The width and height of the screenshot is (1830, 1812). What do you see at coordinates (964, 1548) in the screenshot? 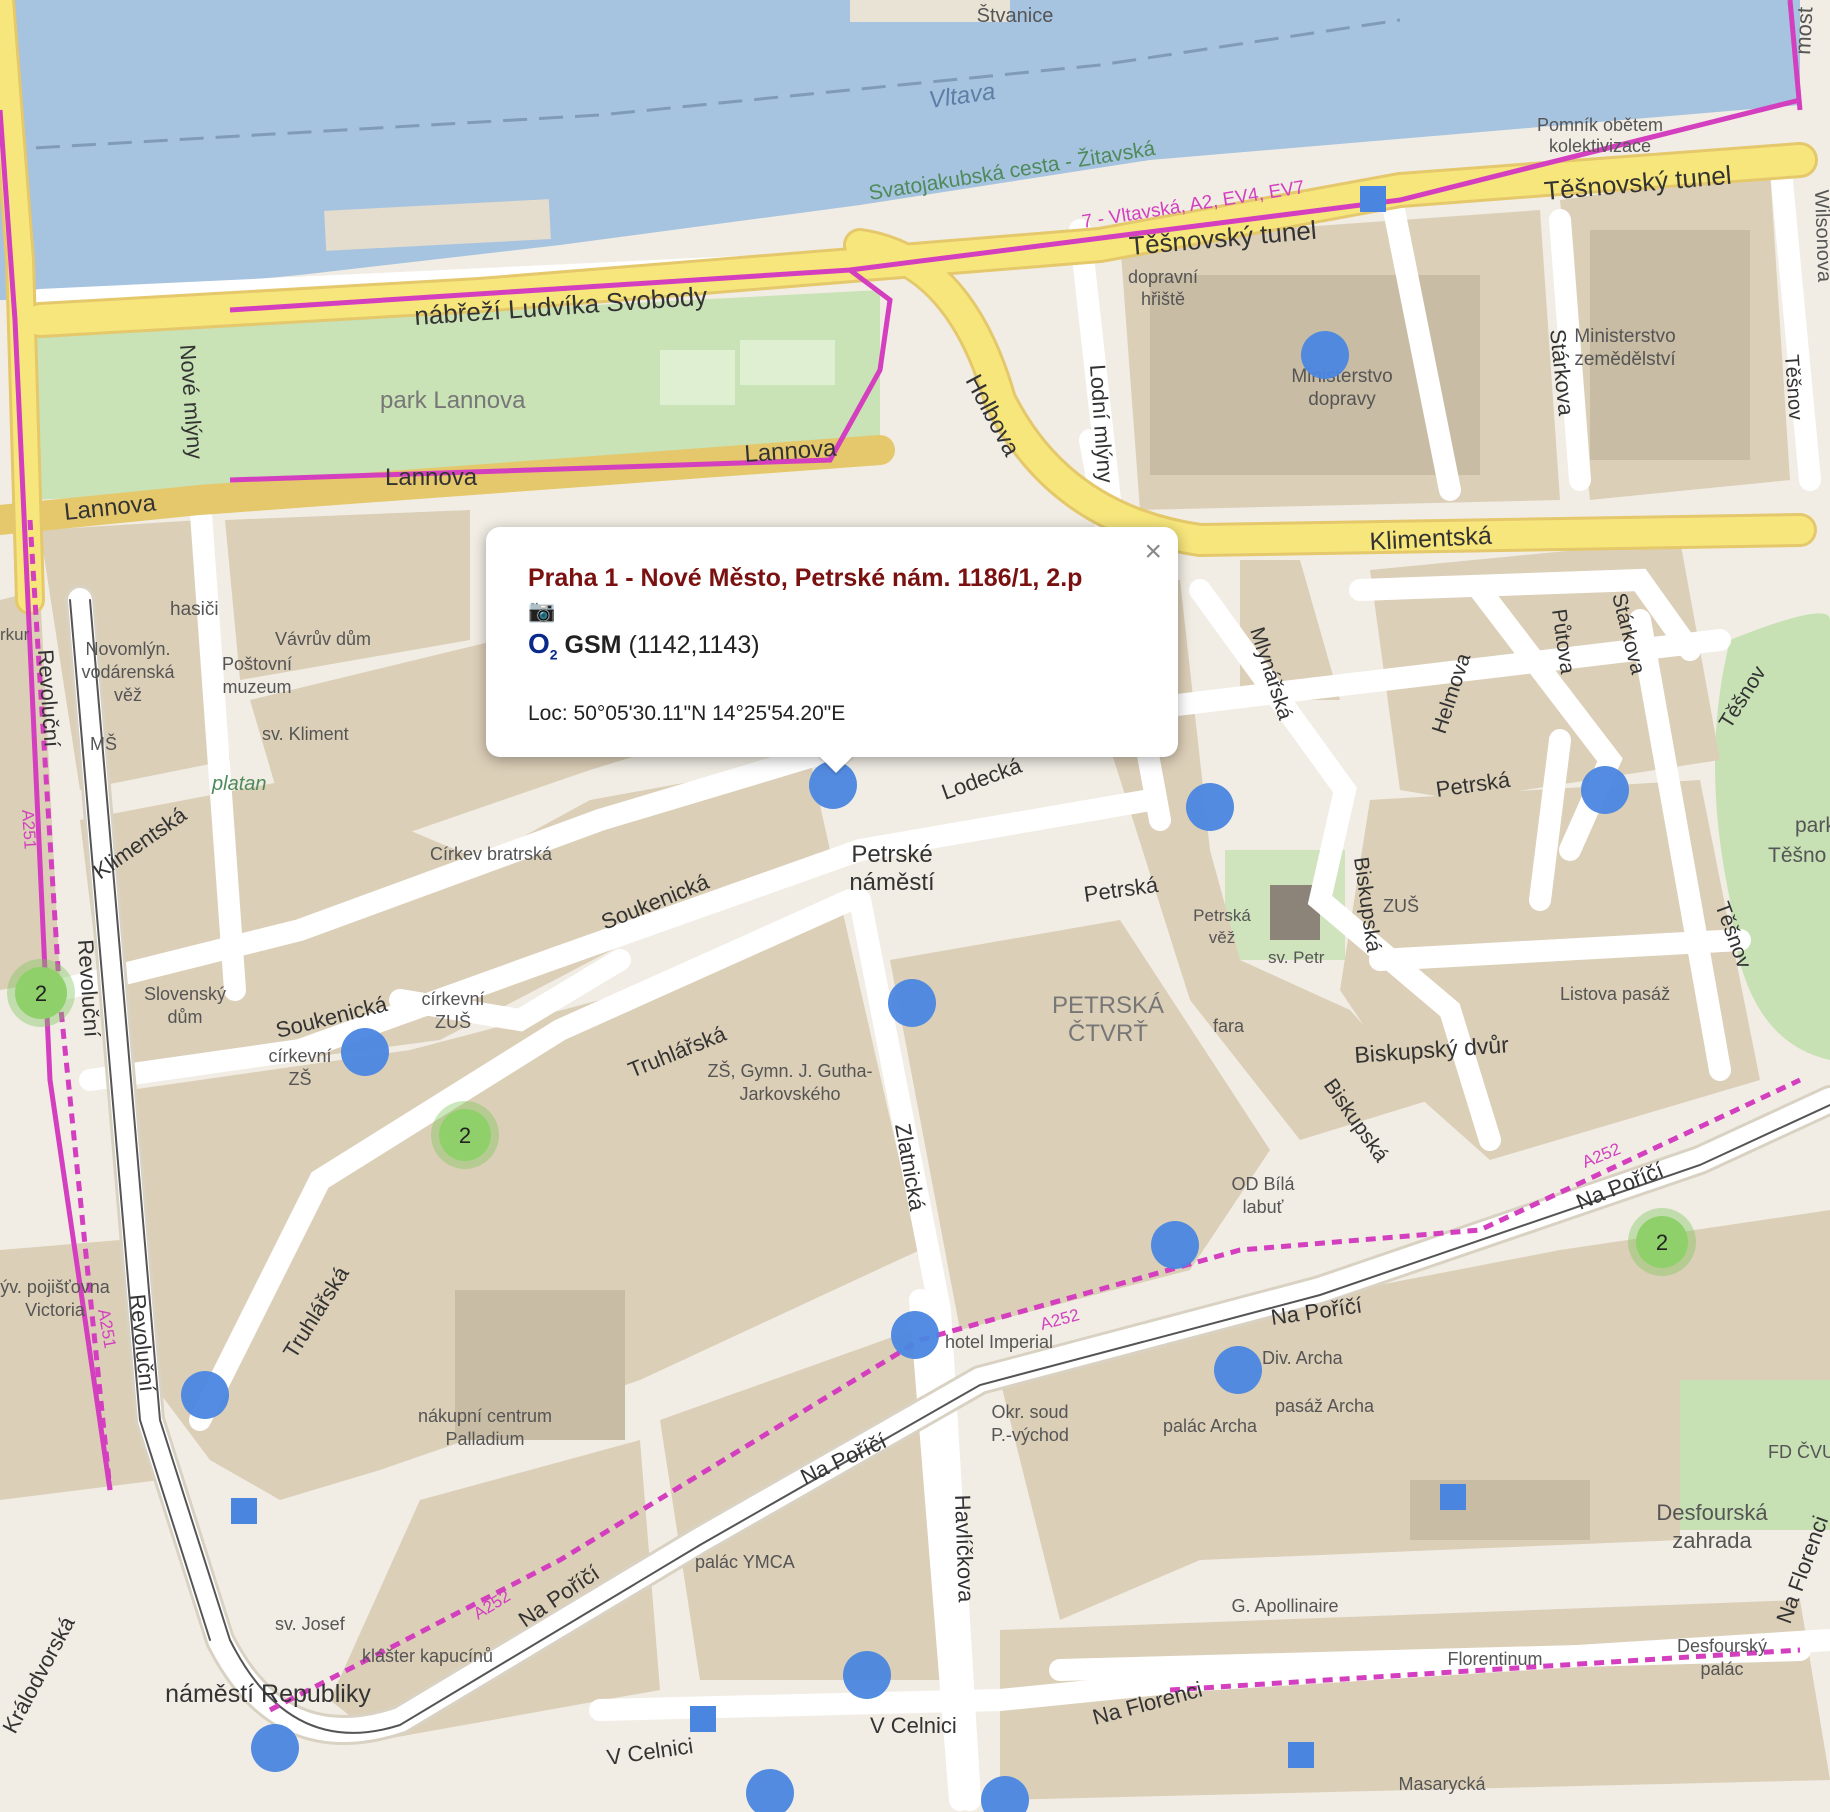
I see `label-havlickova: Havlíčkova` at bounding box center [964, 1548].